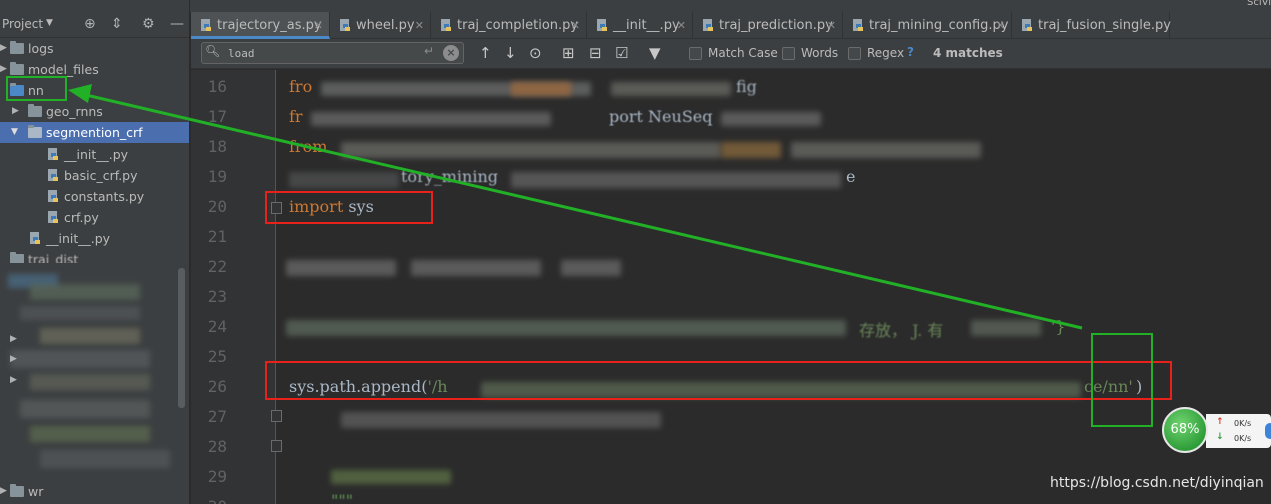 The image size is (1271, 504). What do you see at coordinates (217, 146) in the screenshot?
I see `line-number: 18` at bounding box center [217, 146].